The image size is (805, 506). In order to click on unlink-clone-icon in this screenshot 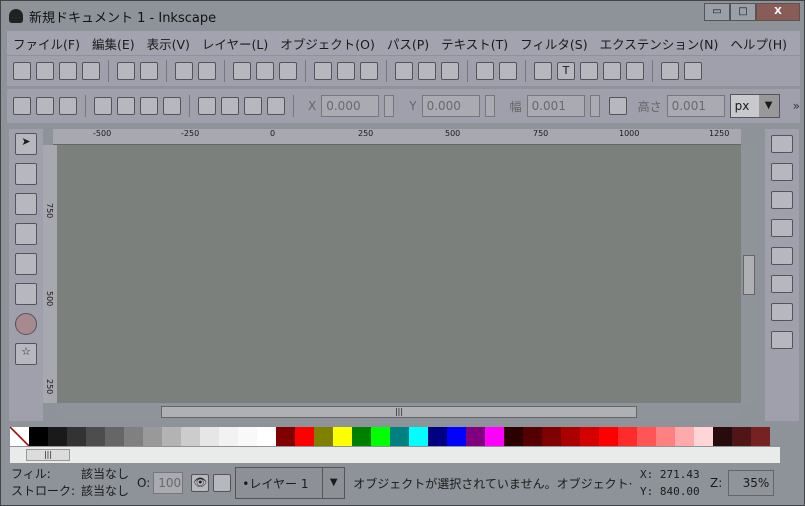, I will do `click(450, 71)`.